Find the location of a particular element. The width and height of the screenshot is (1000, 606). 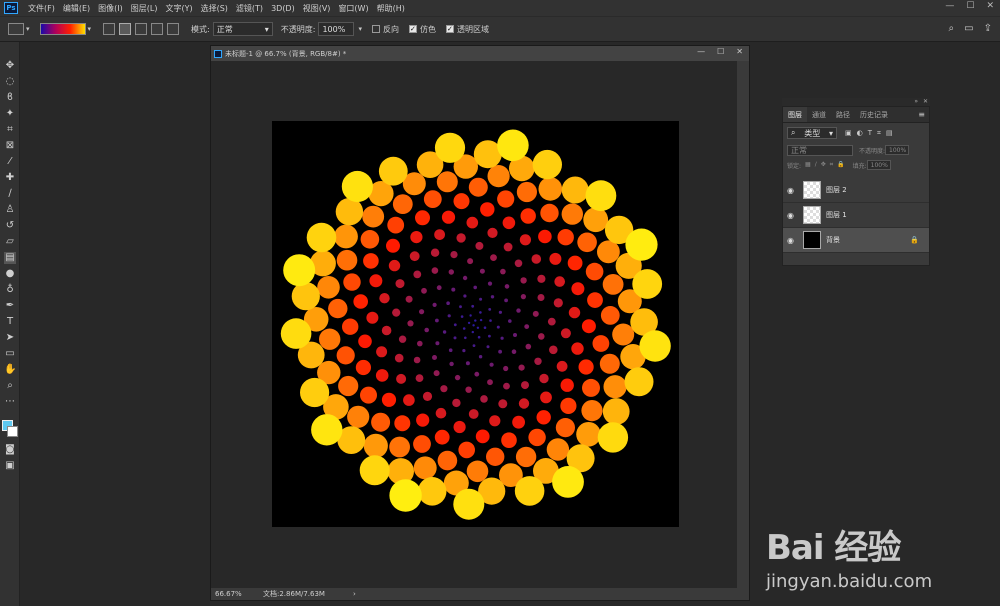

linear-gradient-icon is located at coordinates (109, 29).